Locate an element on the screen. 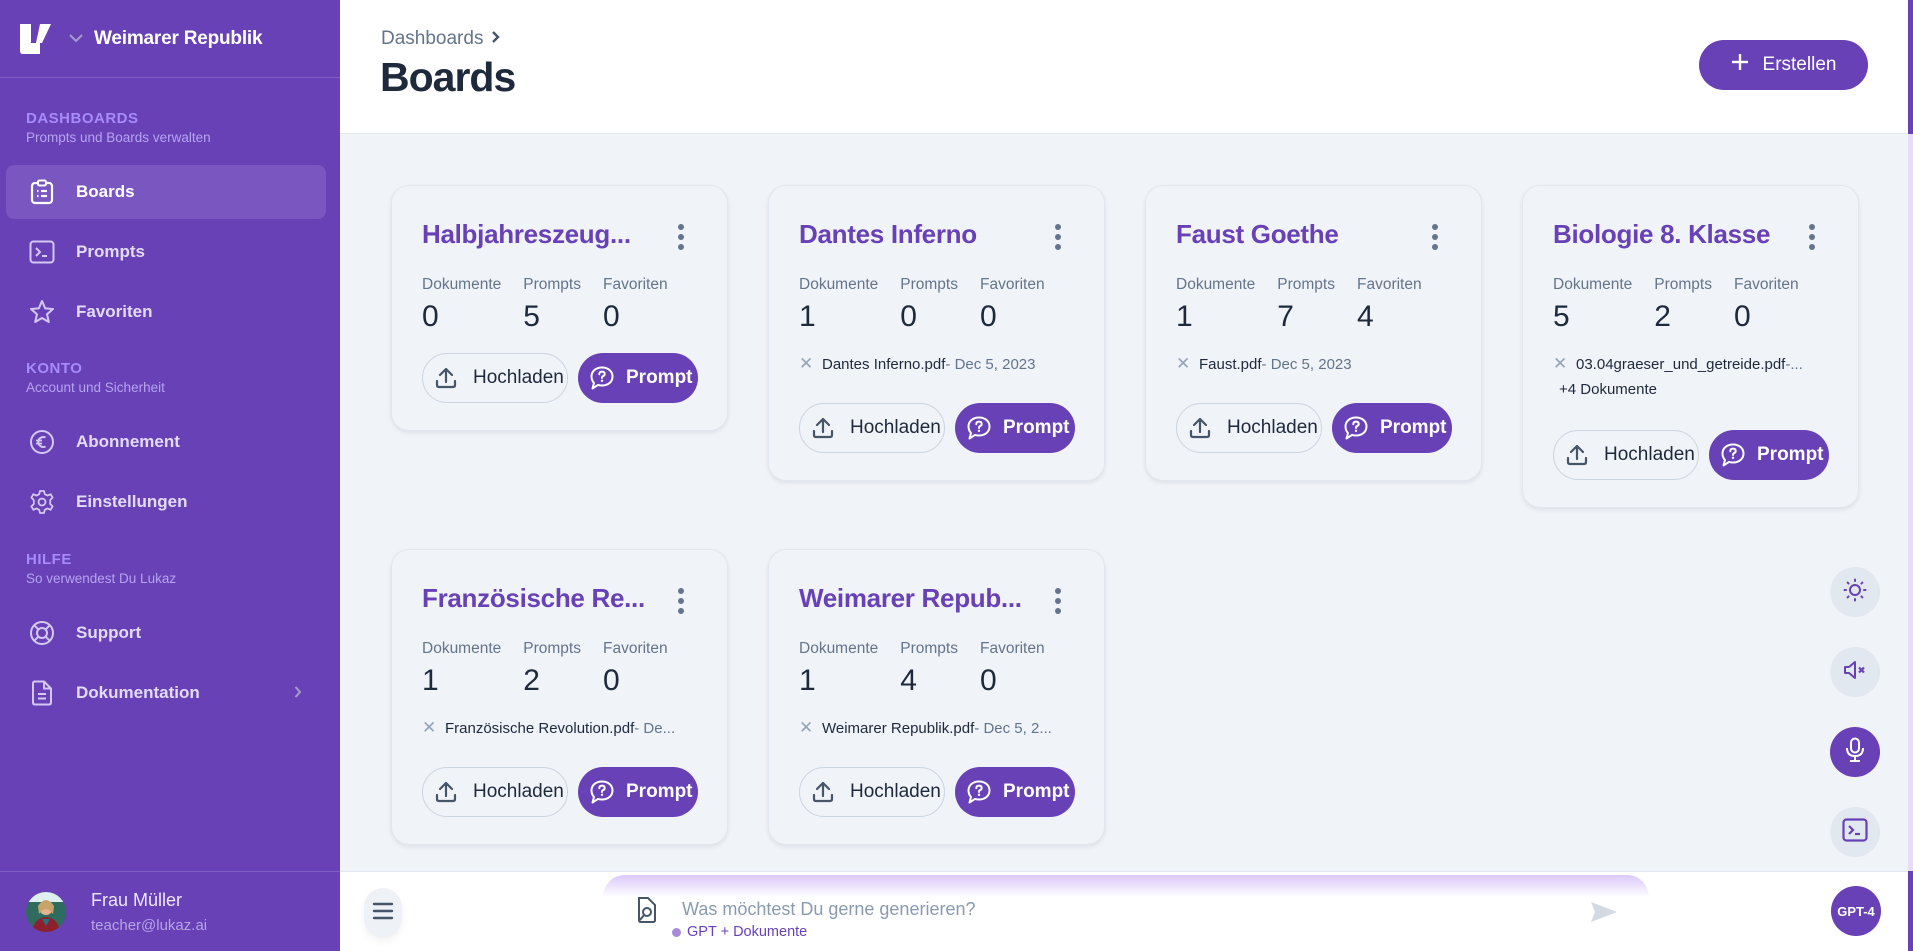 The height and width of the screenshot is (951, 1913). gear-icon is located at coordinates (42, 502).